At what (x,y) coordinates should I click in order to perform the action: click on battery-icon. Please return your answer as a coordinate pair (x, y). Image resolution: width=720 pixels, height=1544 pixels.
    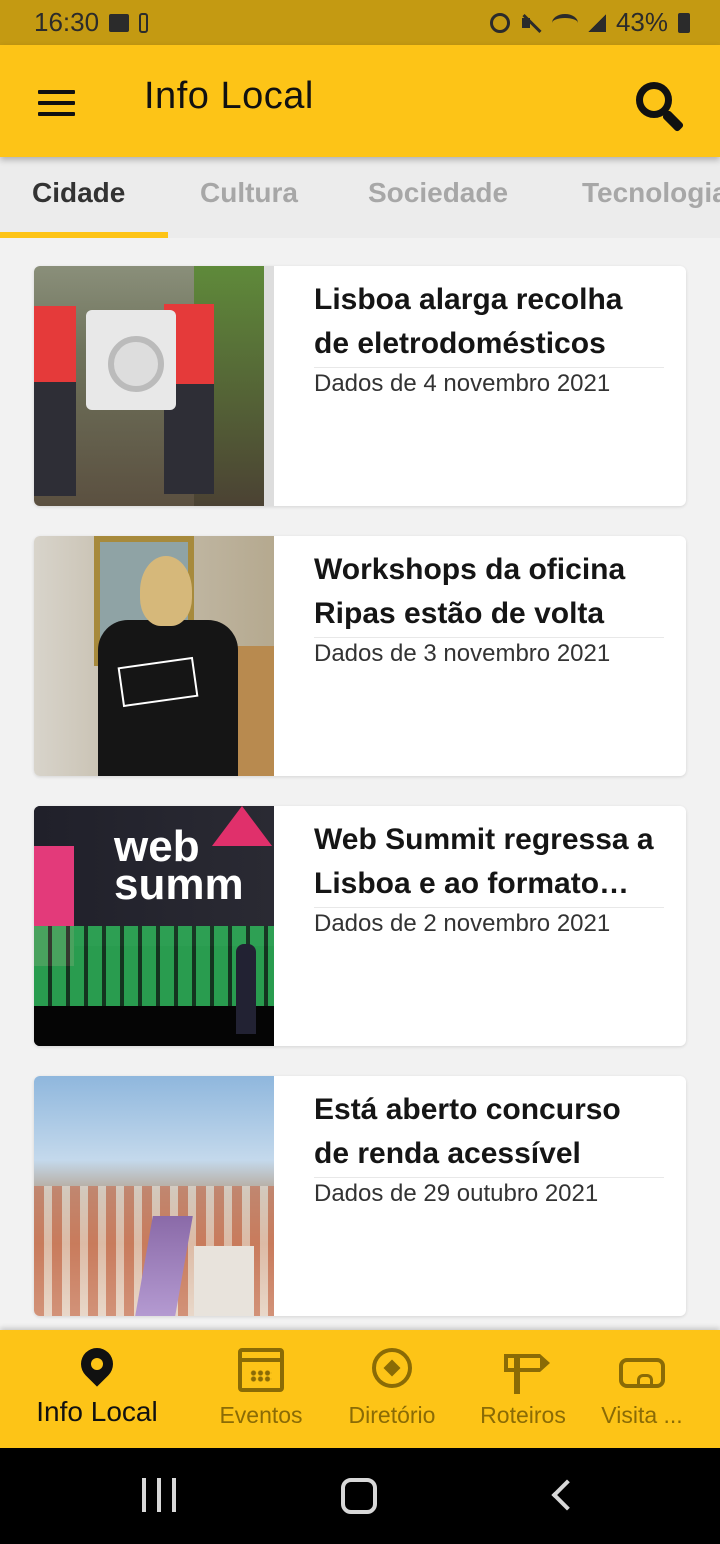
    Looking at the image, I should click on (684, 22).